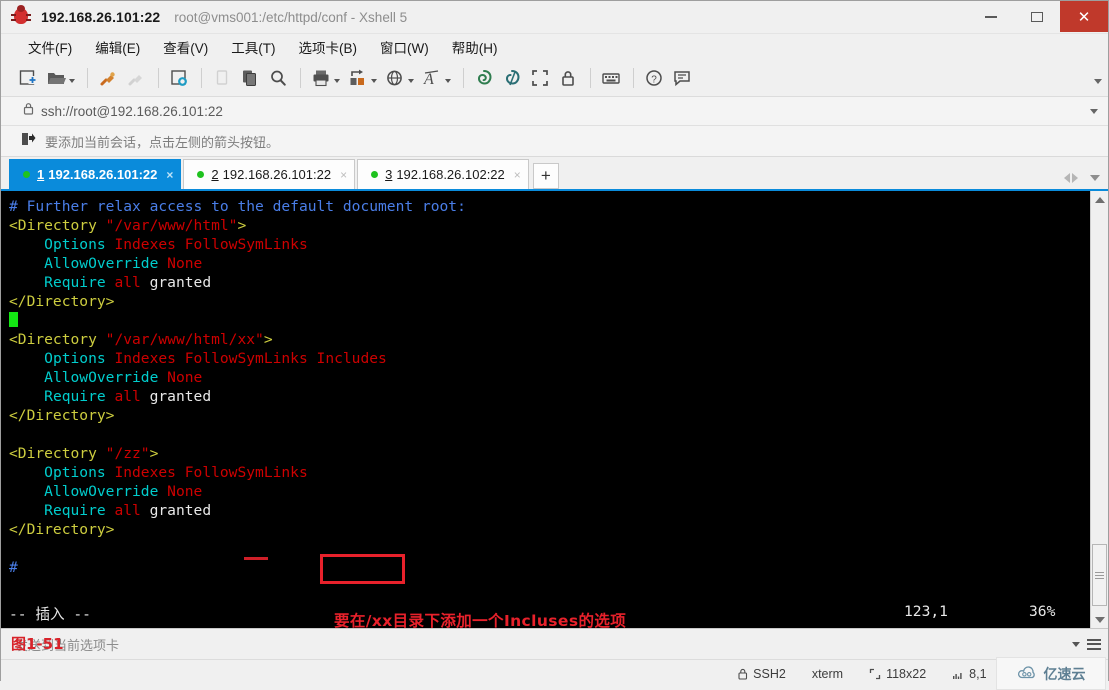  Describe the element at coordinates (540, 78) in the screenshot. I see `fullscreen-icon` at that location.